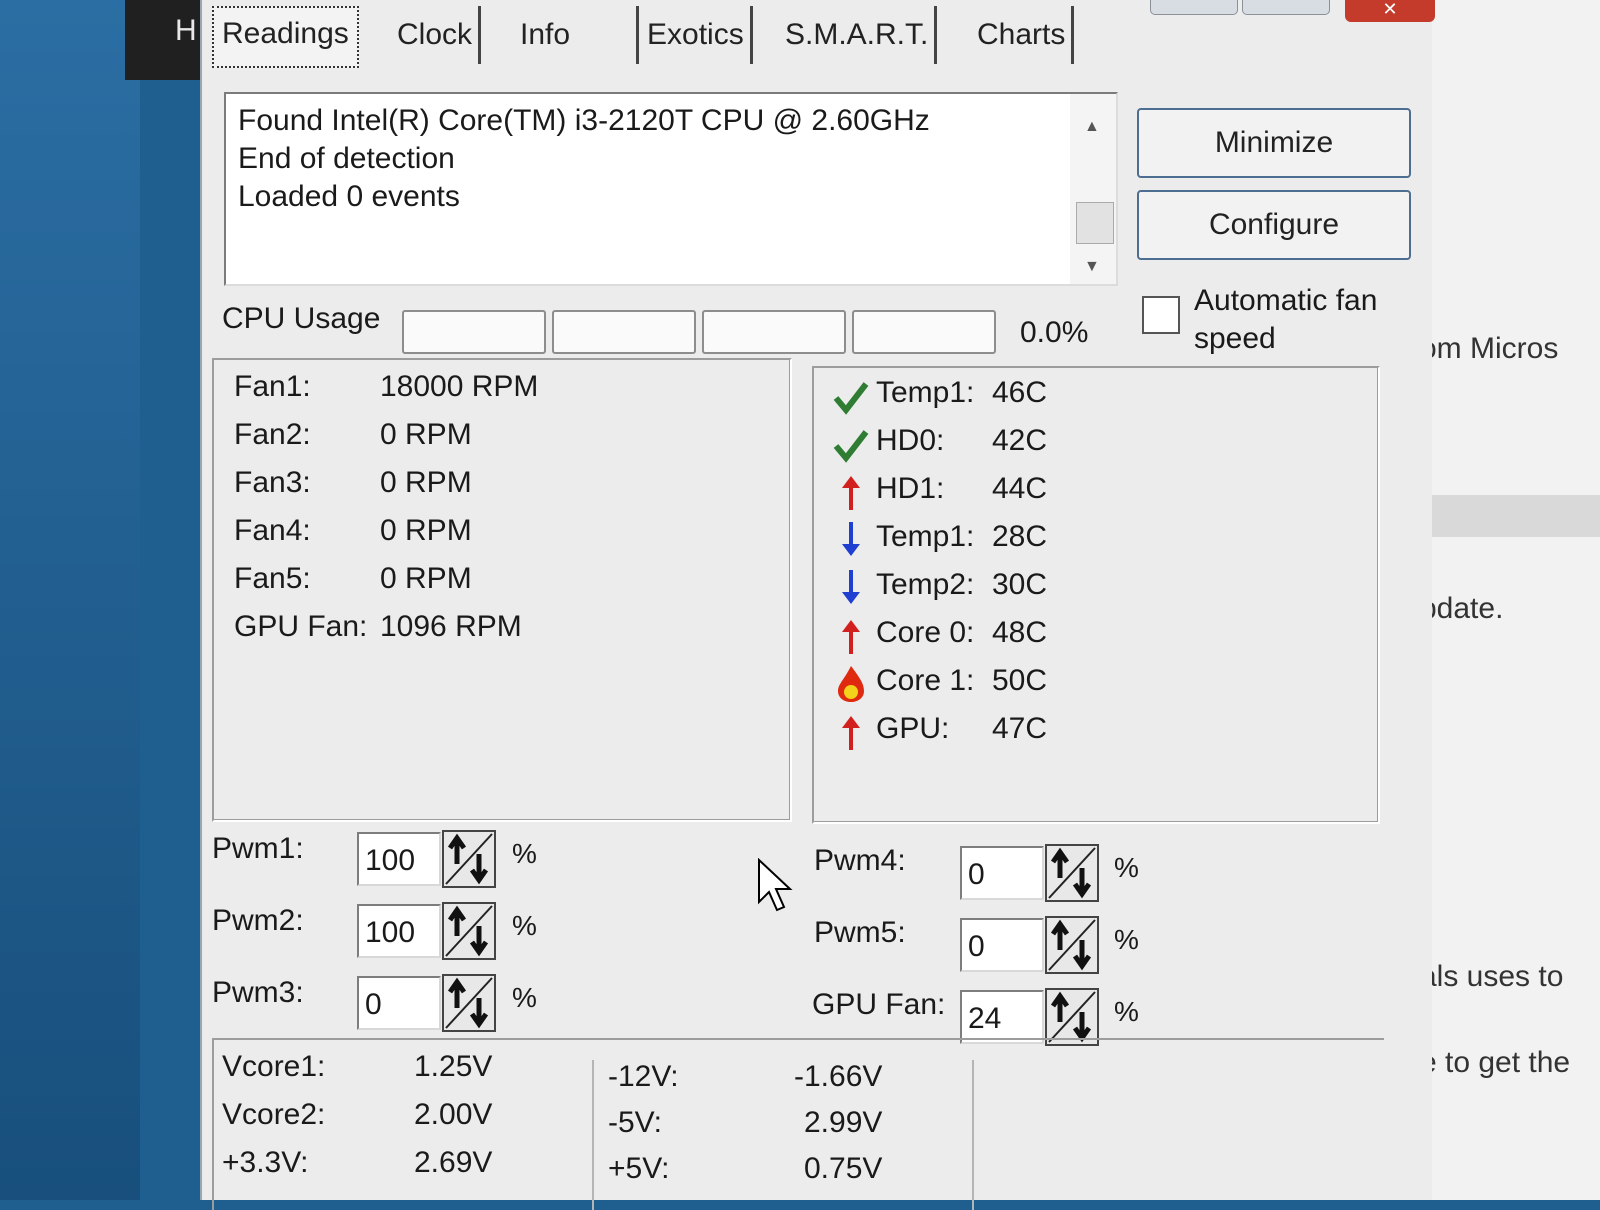  Describe the element at coordinates (524, 925) in the screenshot. I see `pwm2-unit: %` at that location.